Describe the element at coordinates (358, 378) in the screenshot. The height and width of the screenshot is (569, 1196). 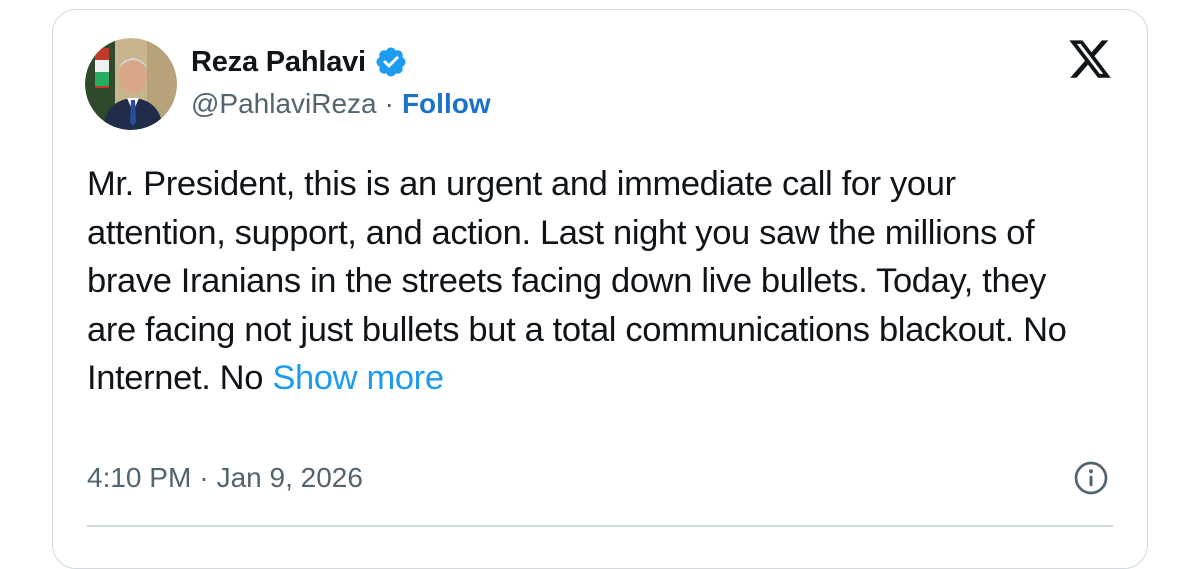
I see `show-more-link: Show more` at that location.